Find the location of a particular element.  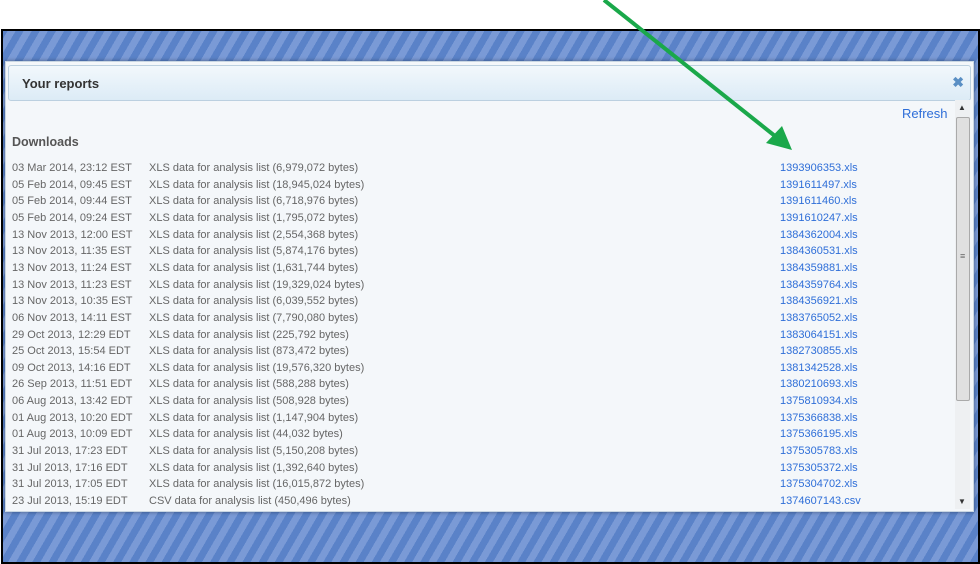

annotation-arrow-icon is located at coordinates (697, 75).